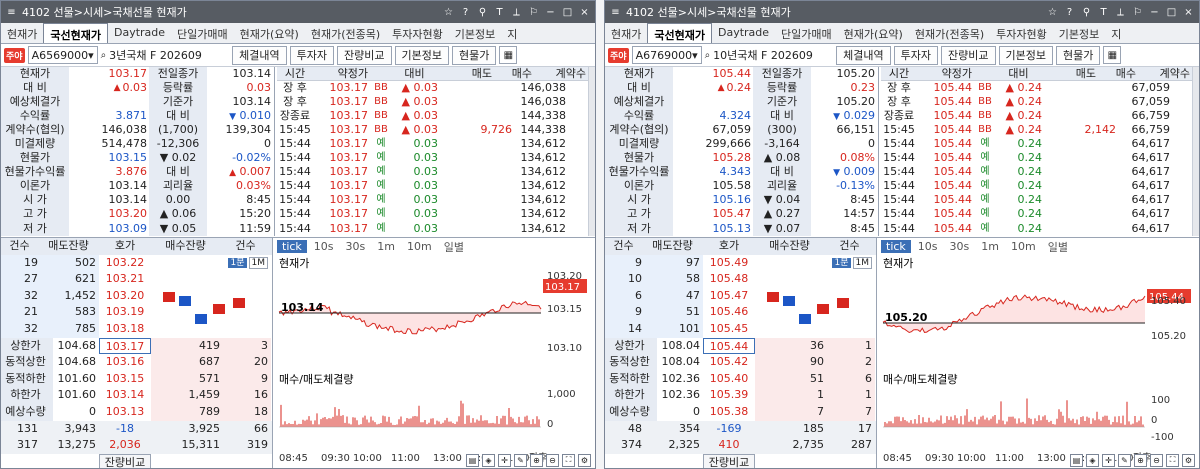  I want to click on tab-0: 현재가, so click(626, 33).